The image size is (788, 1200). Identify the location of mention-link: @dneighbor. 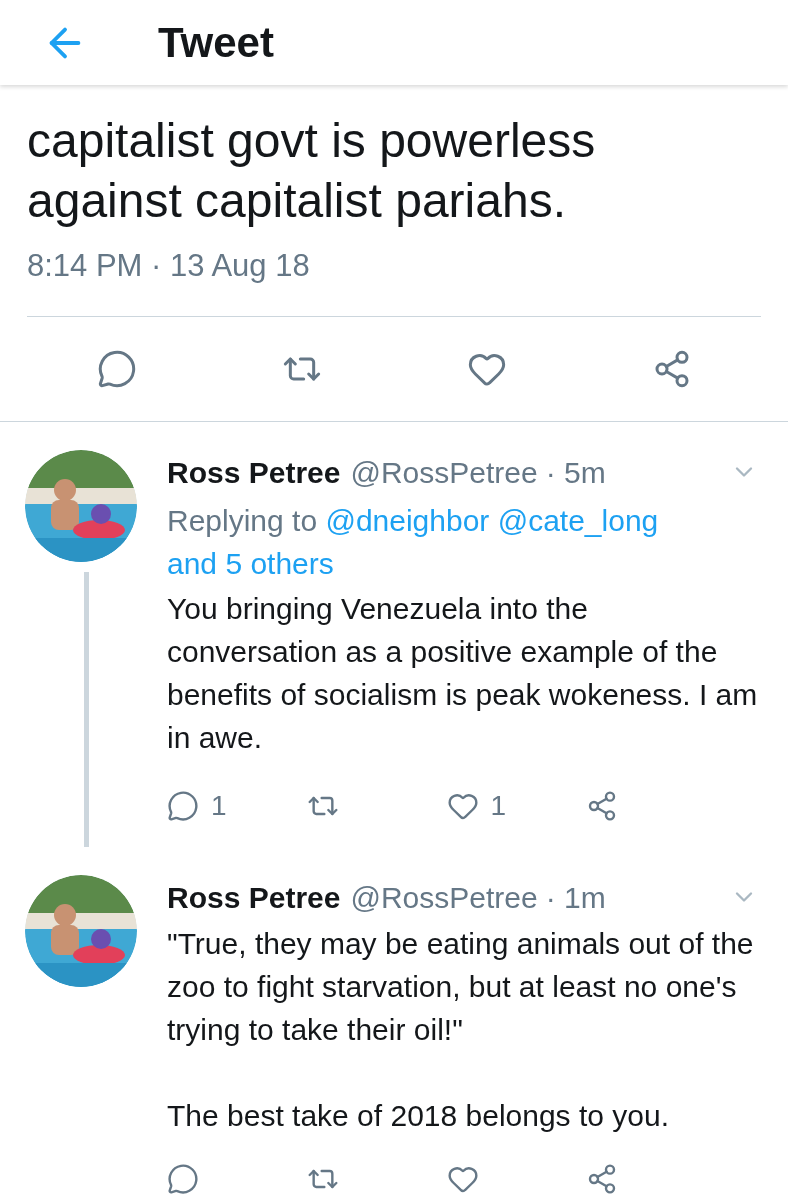
(407, 520).